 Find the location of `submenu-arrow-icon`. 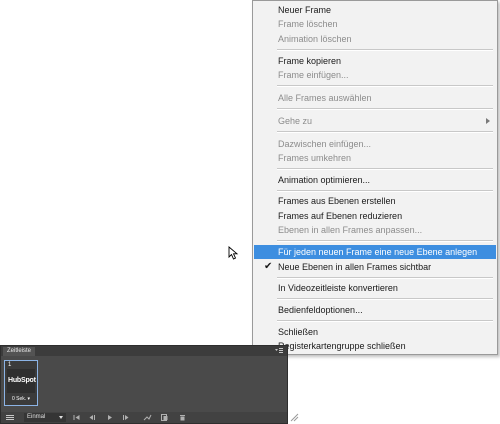

submenu-arrow-icon is located at coordinates (488, 121).